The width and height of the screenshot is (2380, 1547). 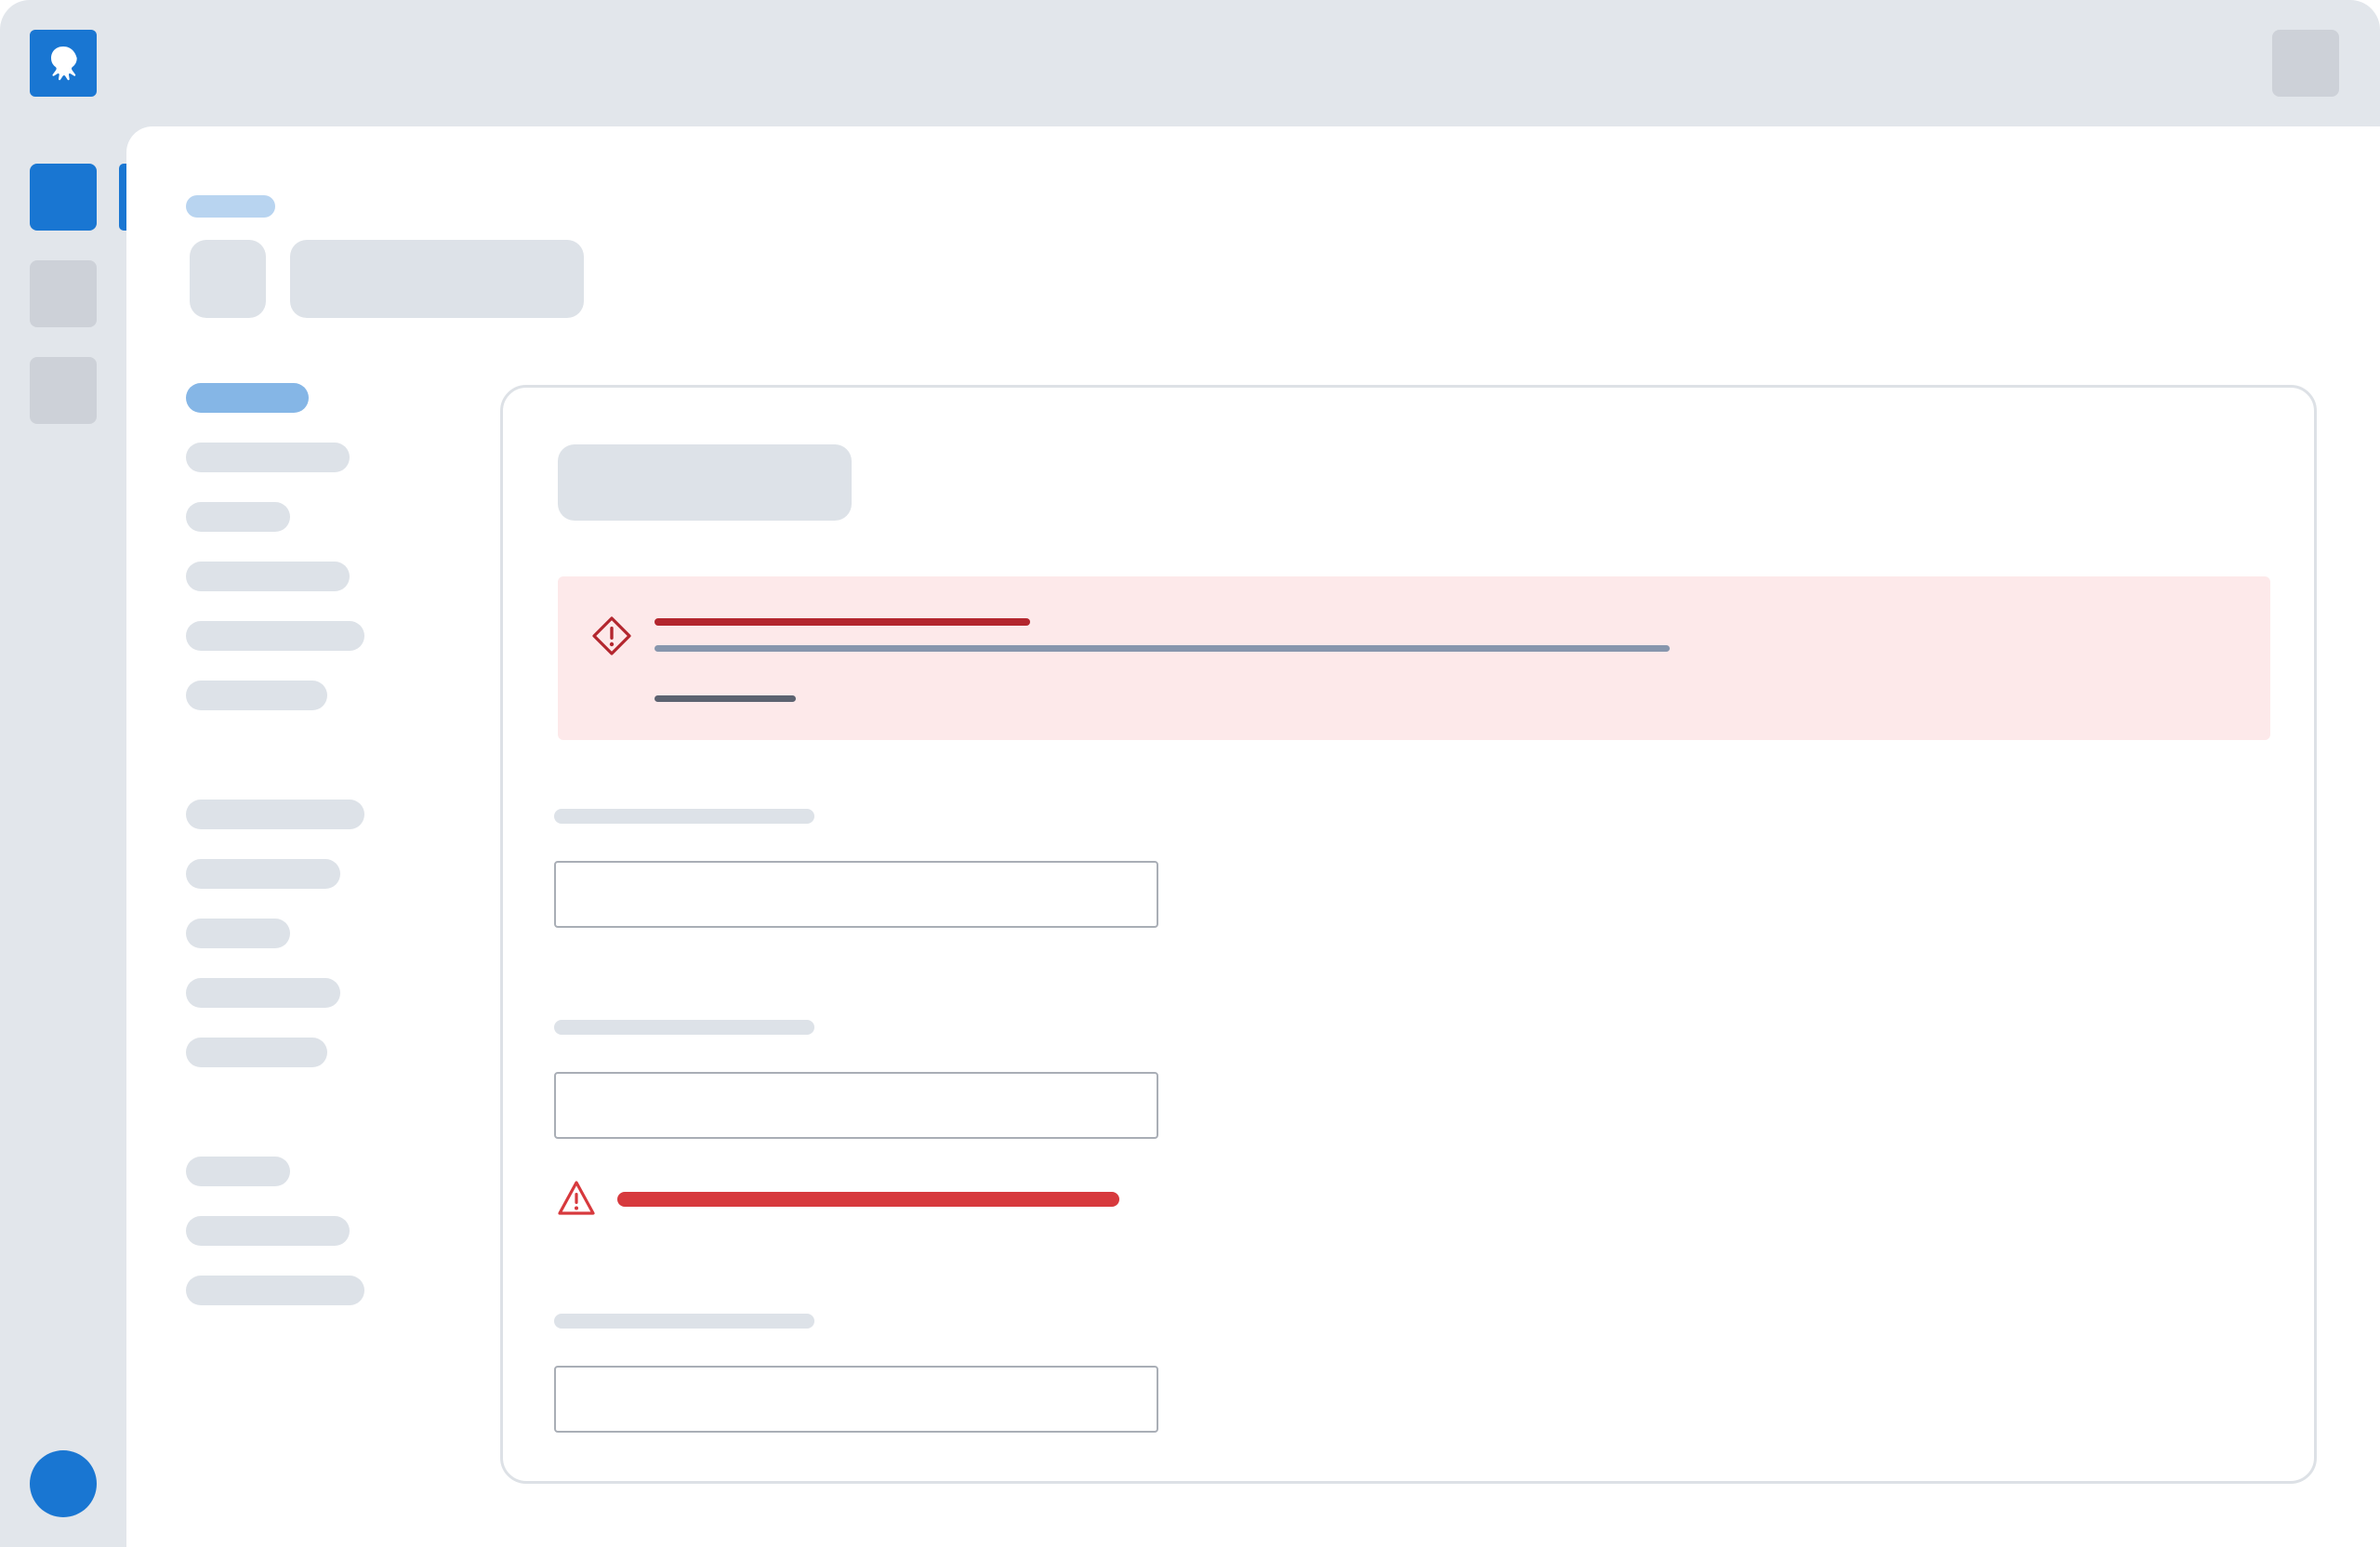 What do you see at coordinates (725, 698) in the screenshot?
I see `alert-link` at bounding box center [725, 698].